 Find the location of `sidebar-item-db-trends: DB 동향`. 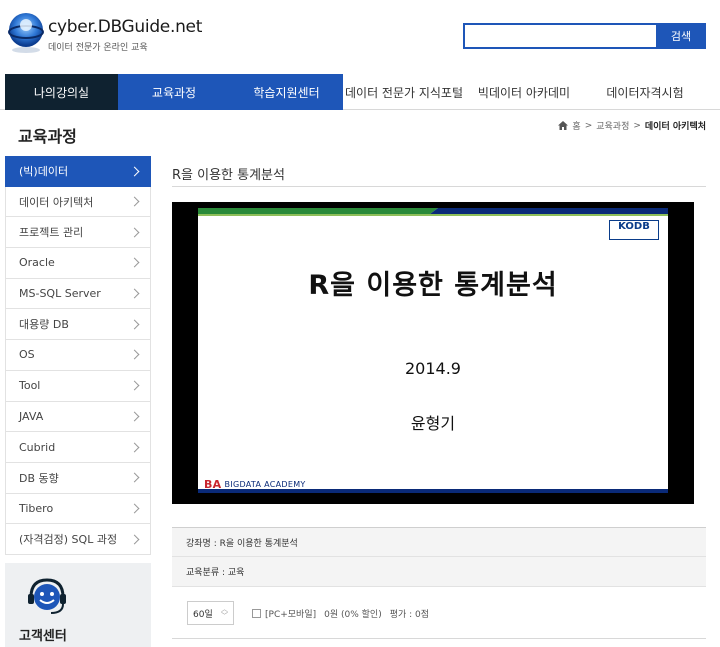

sidebar-item-db-trends: DB 동향 is located at coordinates (78, 478).